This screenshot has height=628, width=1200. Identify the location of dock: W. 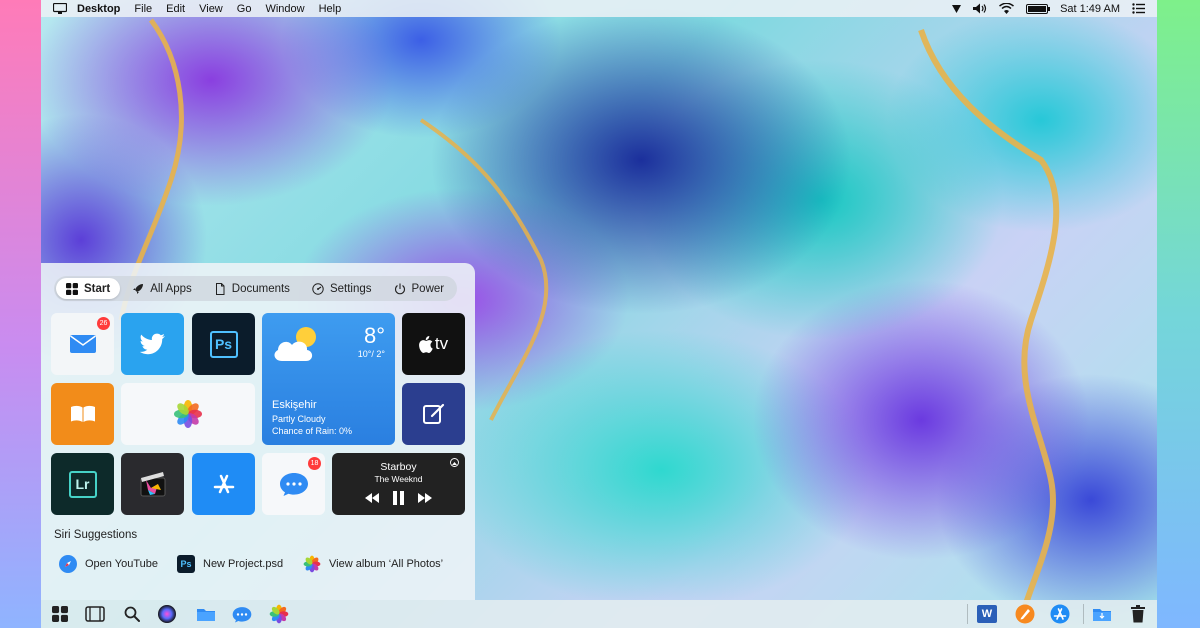
(599, 614).